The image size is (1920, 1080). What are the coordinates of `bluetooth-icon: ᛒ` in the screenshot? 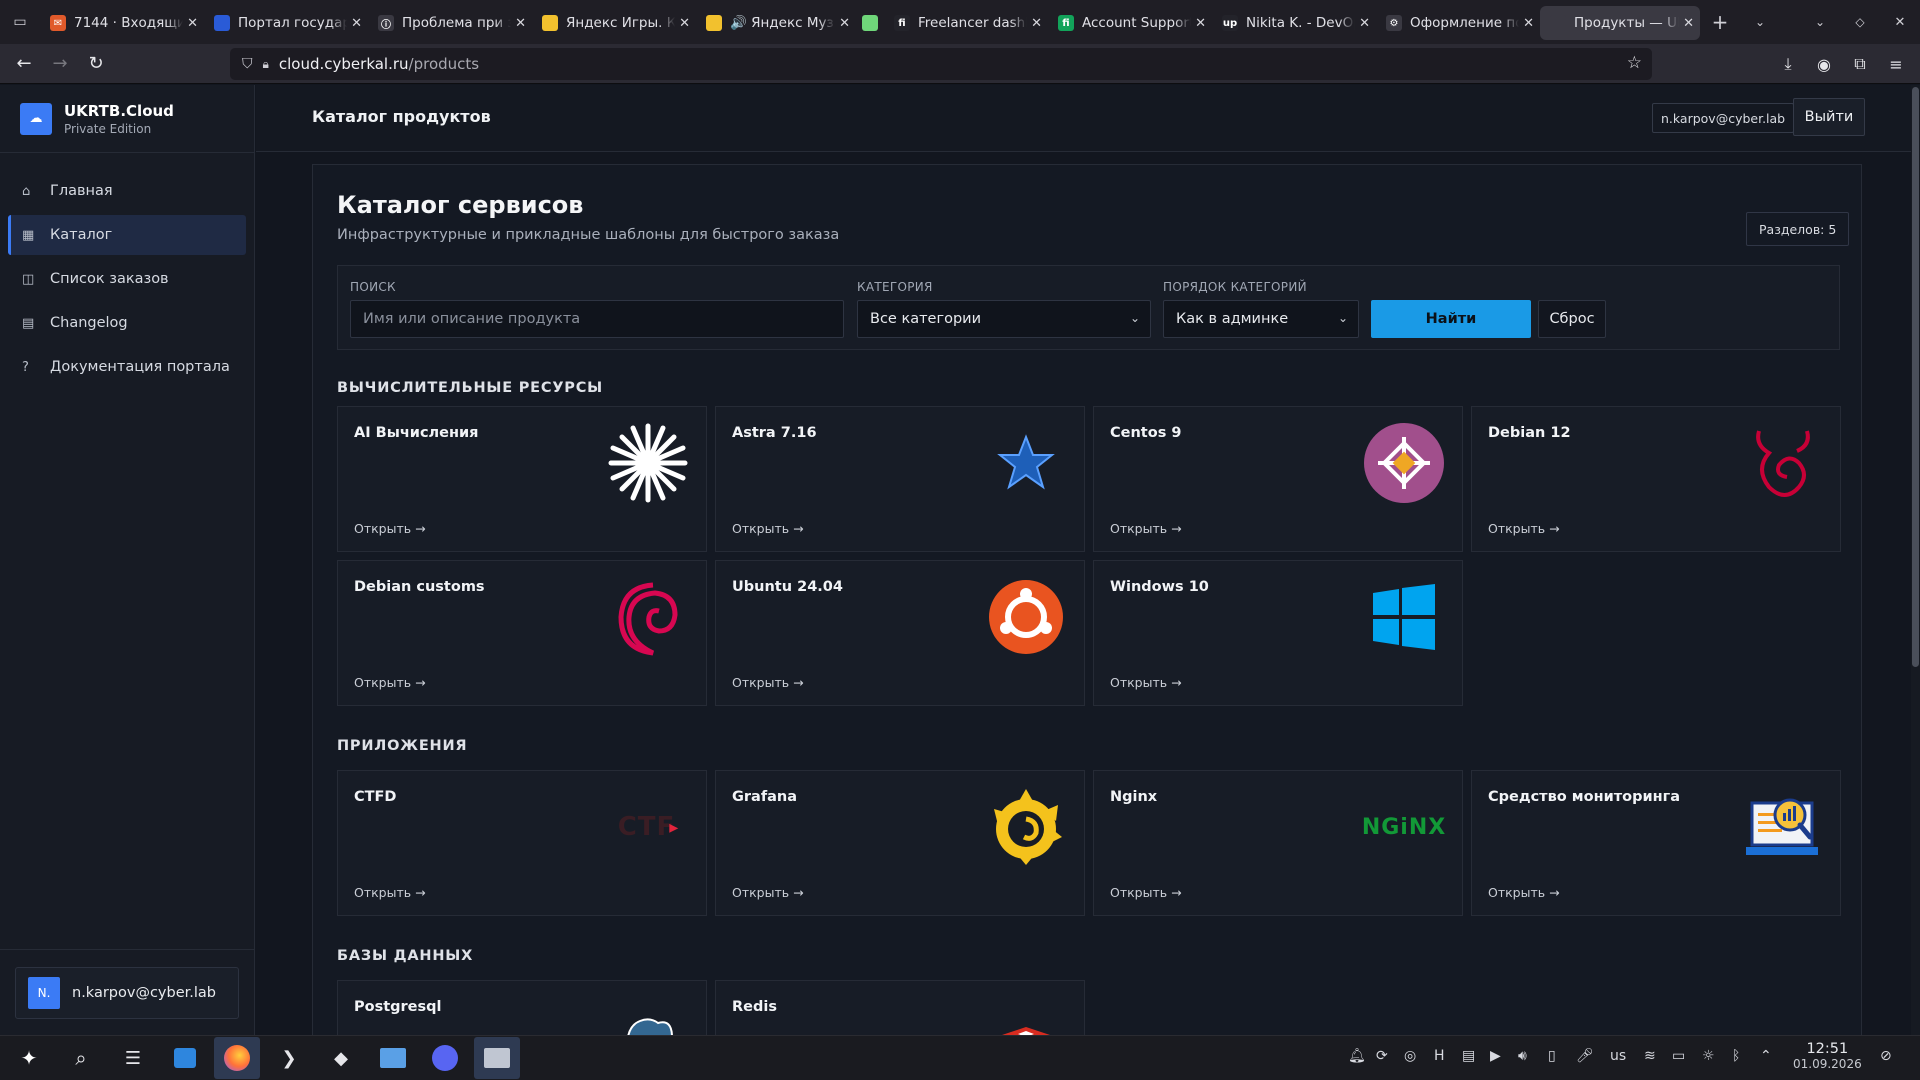 It's located at (1736, 1056).